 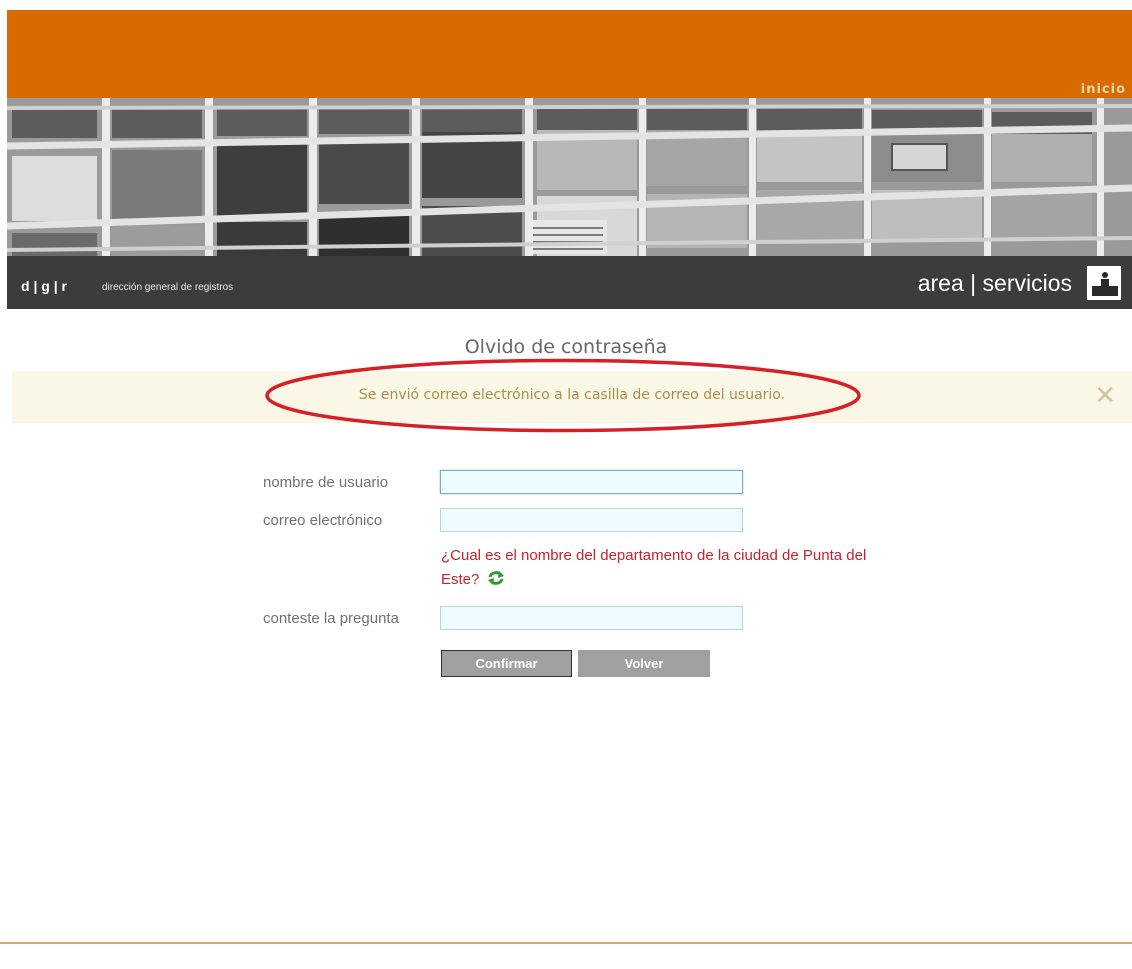 What do you see at coordinates (326, 482) in the screenshot?
I see `username-label: nombre de usuario` at bounding box center [326, 482].